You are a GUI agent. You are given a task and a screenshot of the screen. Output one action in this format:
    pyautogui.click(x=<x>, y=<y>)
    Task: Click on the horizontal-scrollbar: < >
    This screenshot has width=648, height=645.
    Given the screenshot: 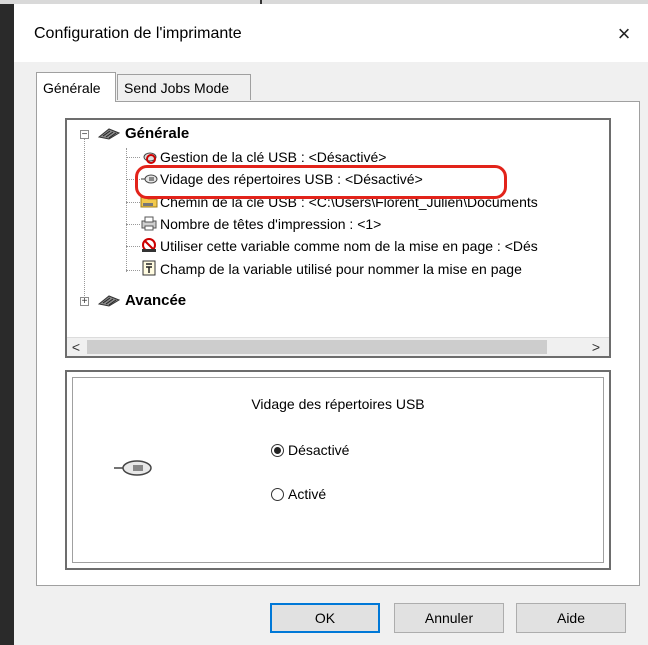 What is the action you would take?
    pyautogui.click(x=338, y=346)
    